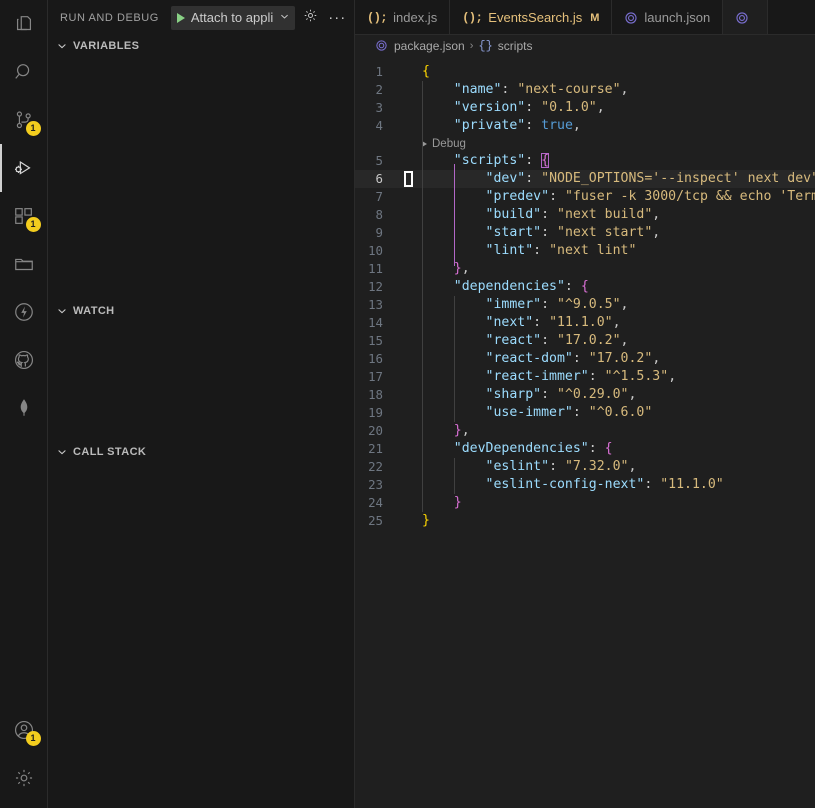  What do you see at coordinates (375, 502) in the screenshot?
I see `line-number: 24` at bounding box center [375, 502].